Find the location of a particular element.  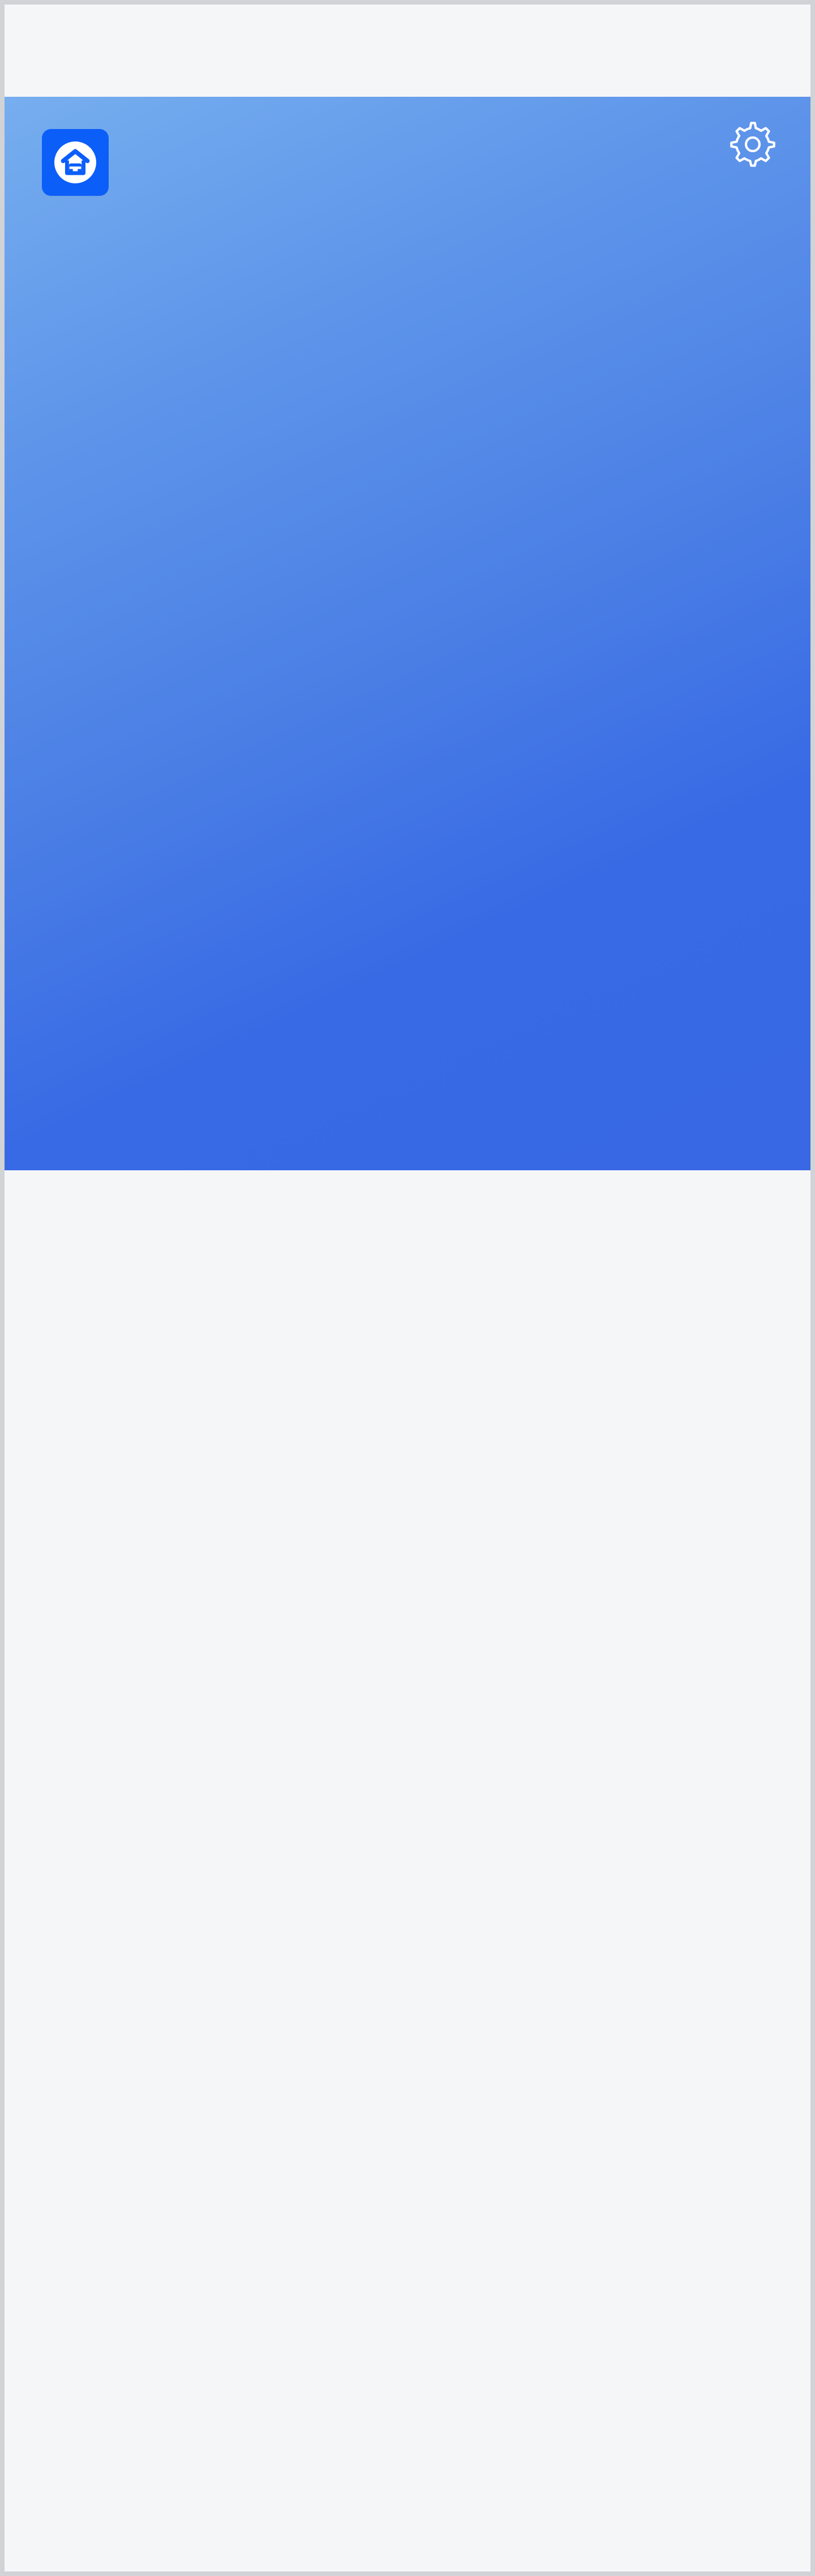

top-bar is located at coordinates (407, 51).